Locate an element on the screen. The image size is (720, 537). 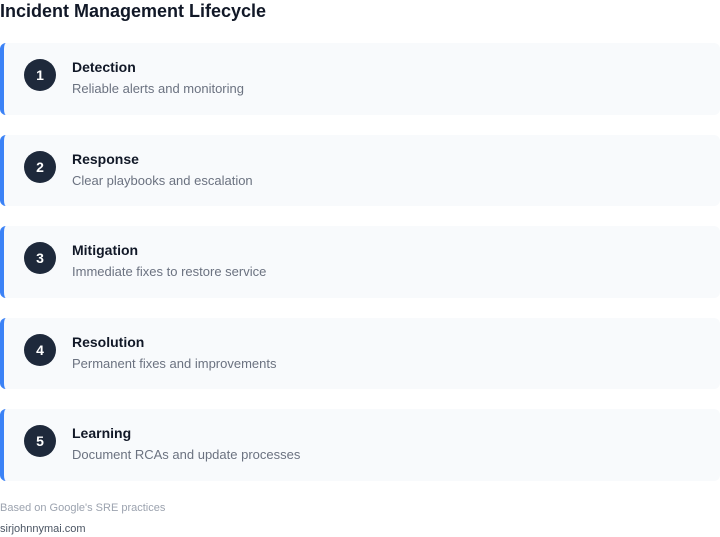
credit-link: sirjohnnymai.com is located at coordinates (43, 529).